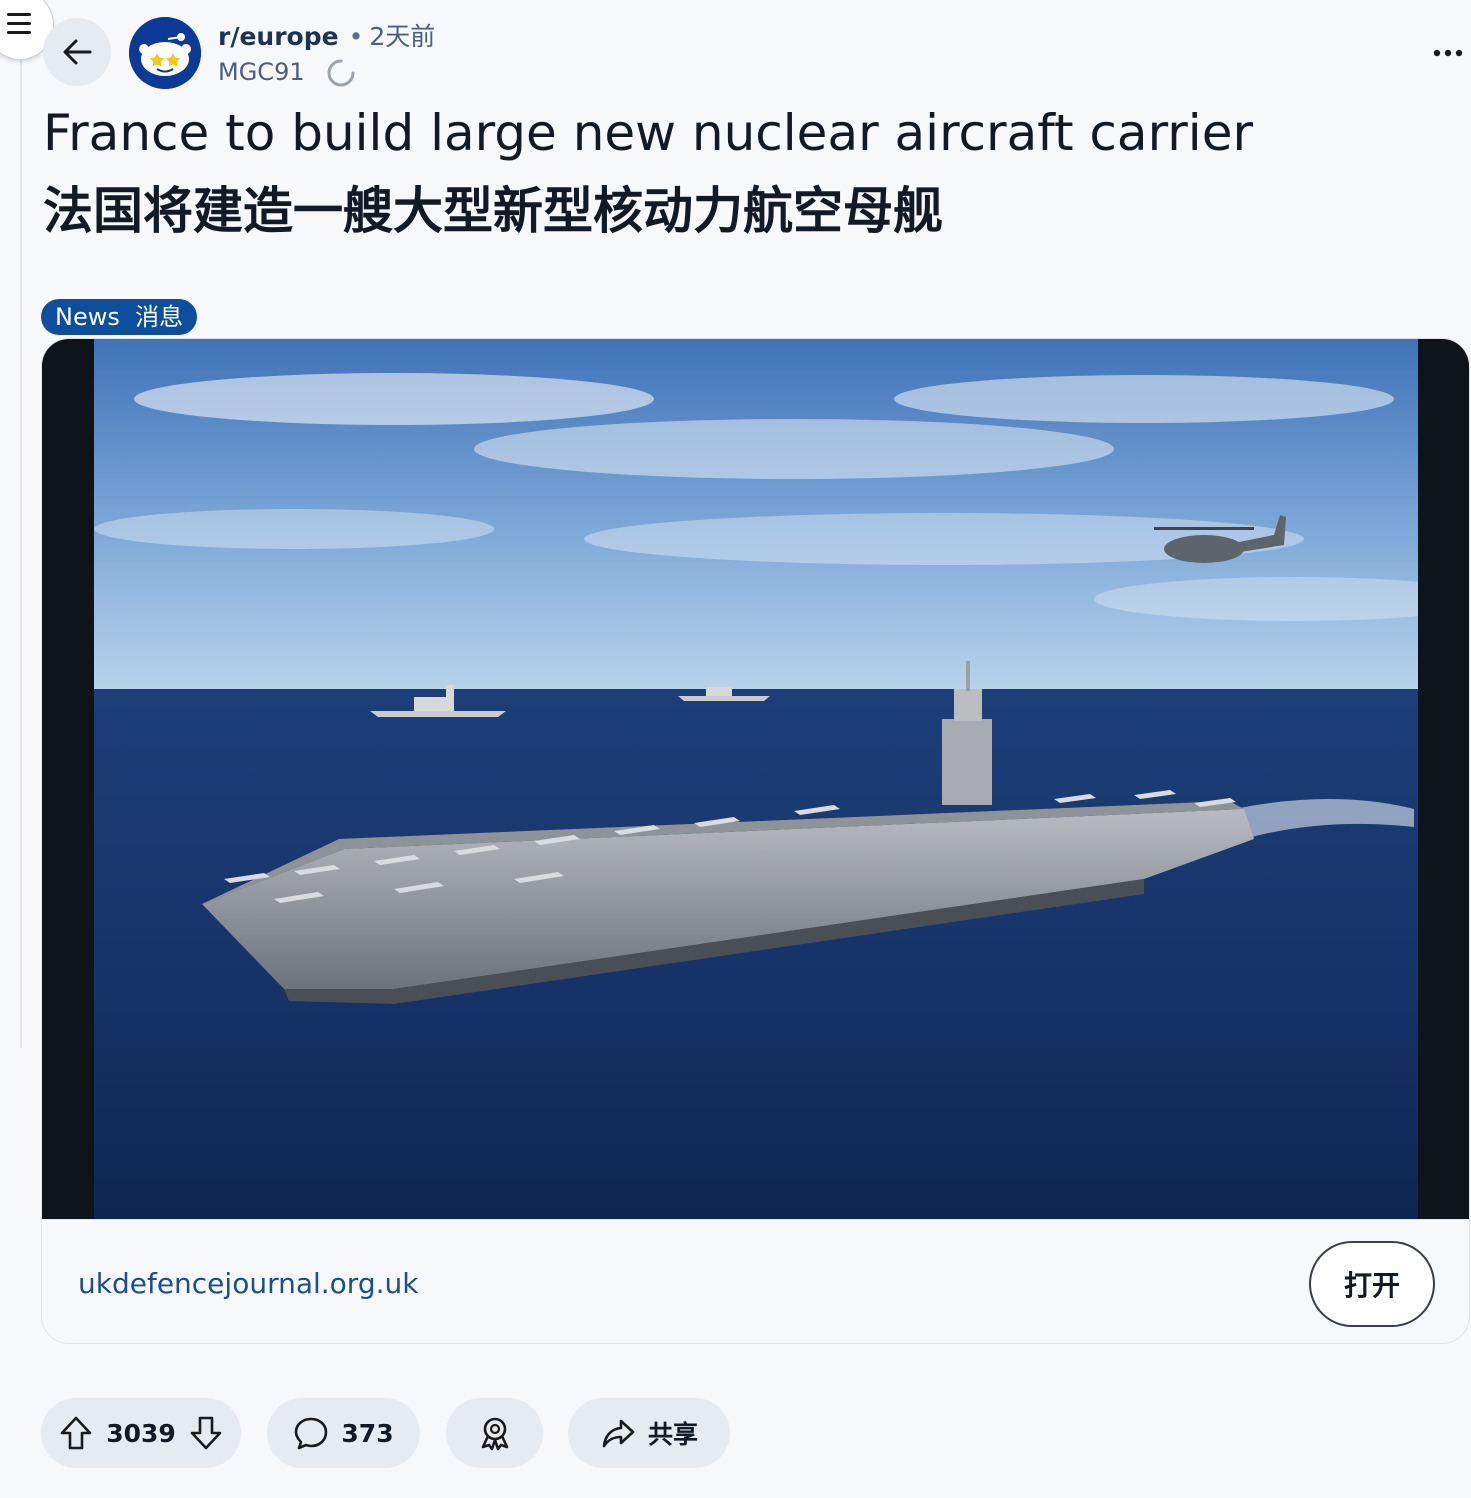 The image size is (1471, 1498). I want to click on award-button, so click(494, 1433).